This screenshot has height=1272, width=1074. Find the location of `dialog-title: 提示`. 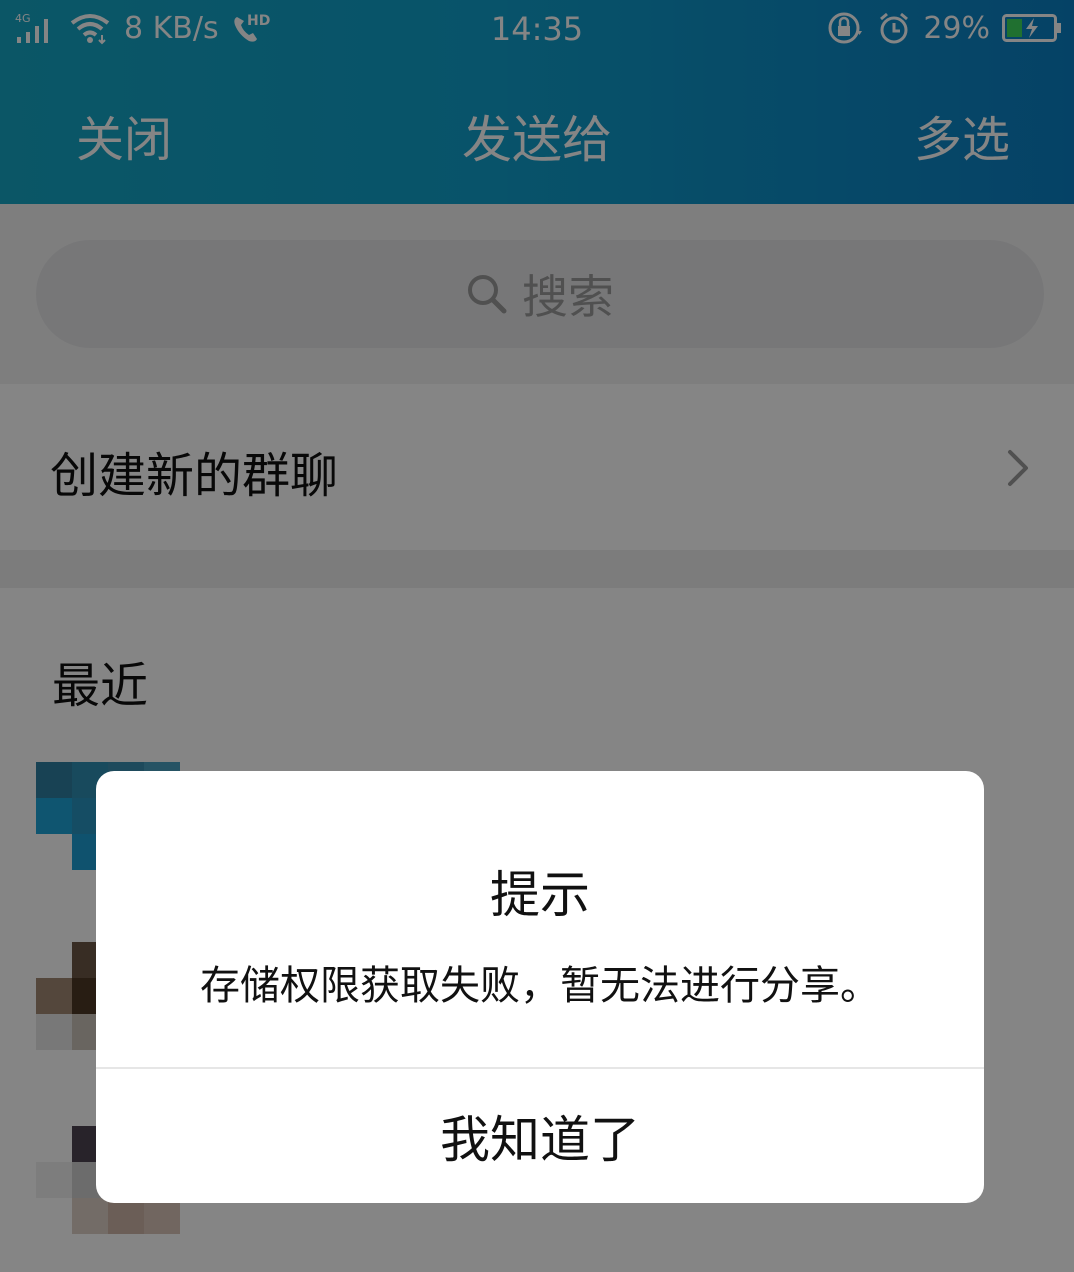

dialog-title: 提示 is located at coordinates (540, 895).